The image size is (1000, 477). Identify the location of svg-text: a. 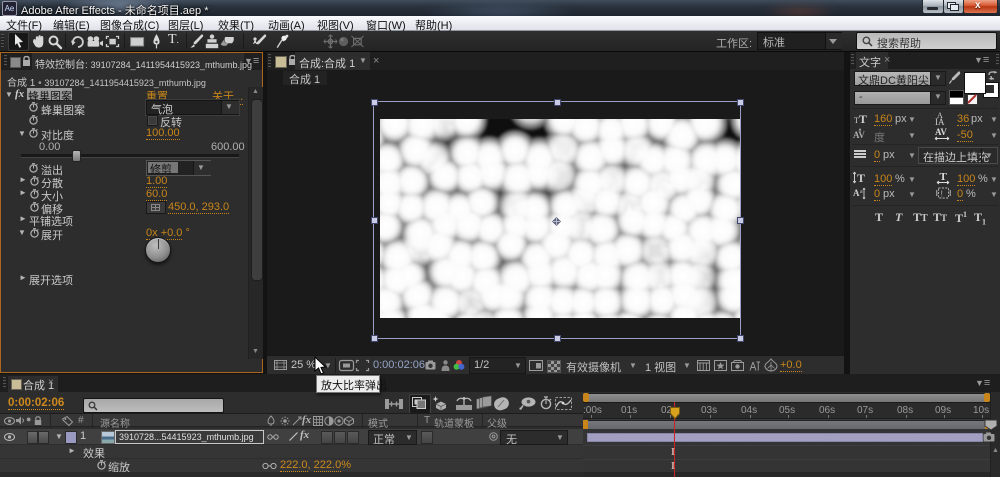
(861, 192).